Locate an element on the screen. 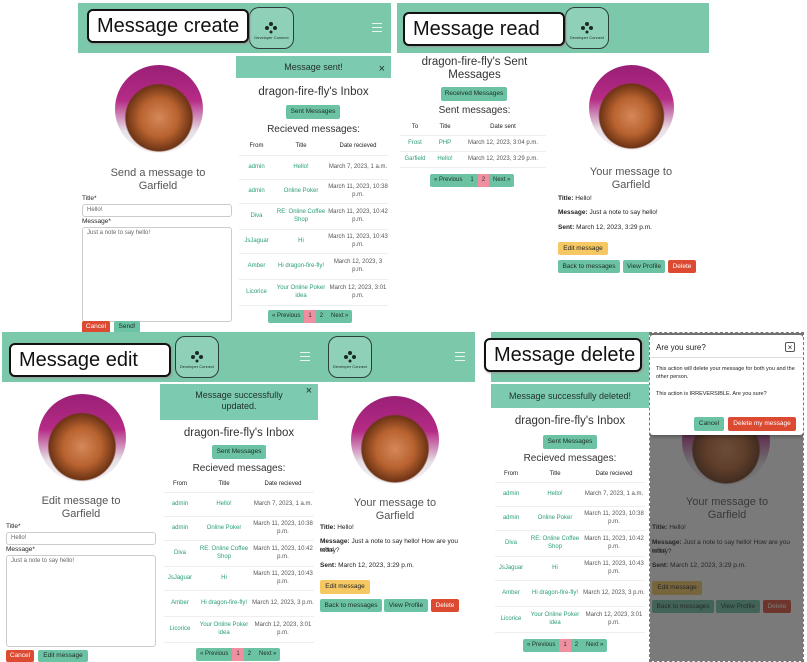 The image size is (807, 662). back-to-messages-button: Back to messages is located at coordinates (589, 266).